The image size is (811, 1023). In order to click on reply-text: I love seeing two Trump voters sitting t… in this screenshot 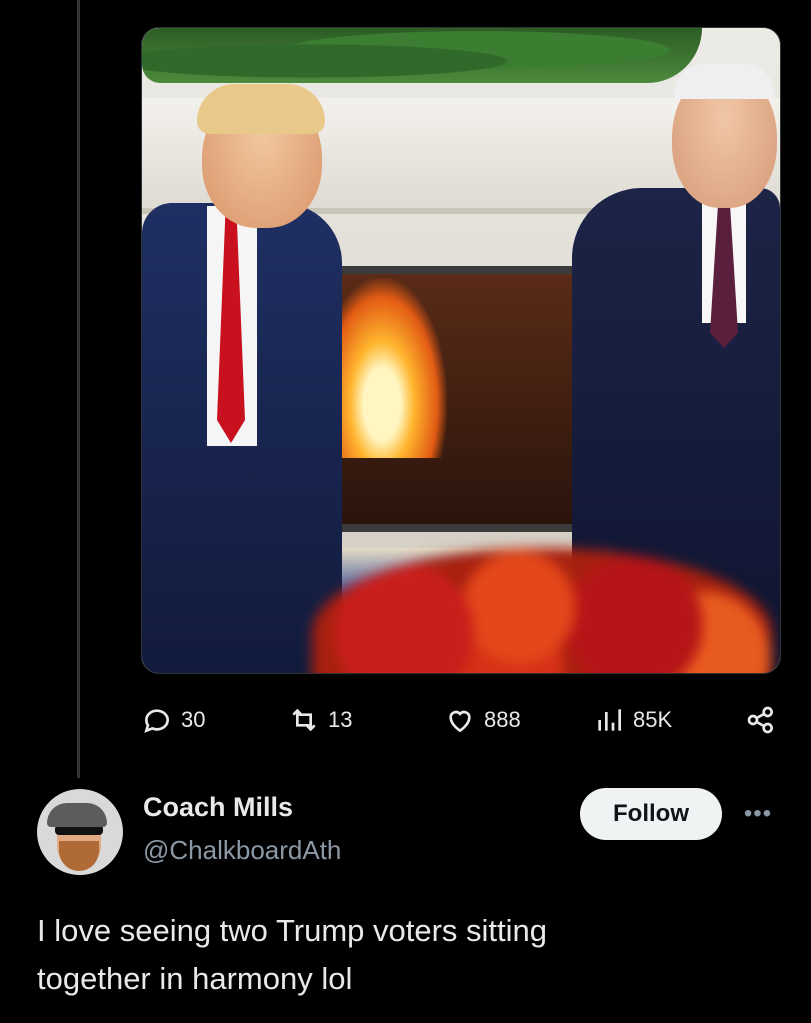, I will do `click(292, 954)`.